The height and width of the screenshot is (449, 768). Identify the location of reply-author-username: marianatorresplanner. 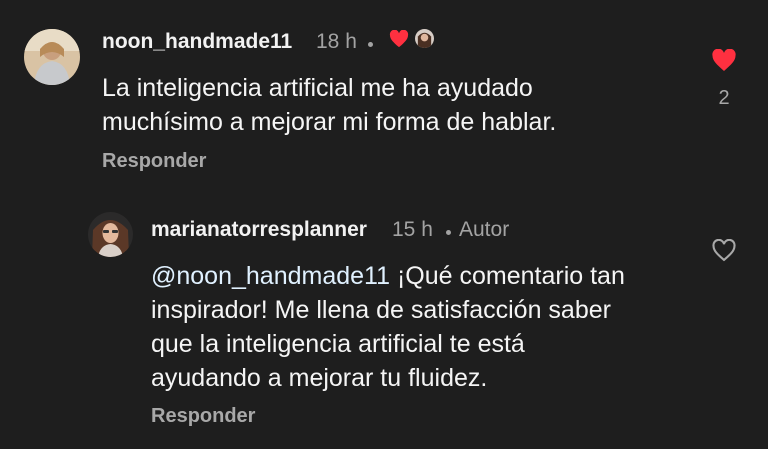
(259, 230).